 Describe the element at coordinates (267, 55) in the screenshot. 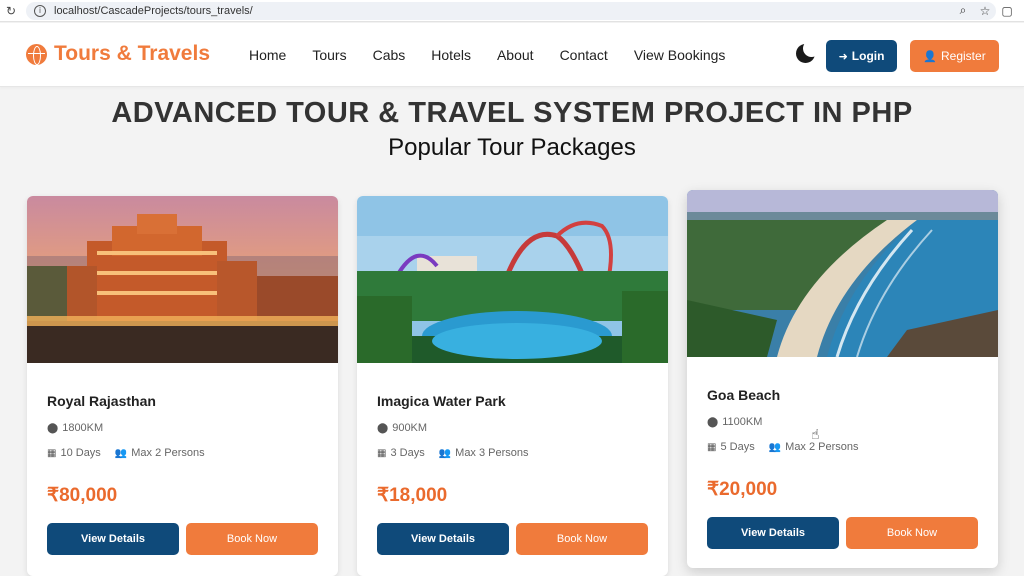

I see `nav-link-home: Home` at that location.